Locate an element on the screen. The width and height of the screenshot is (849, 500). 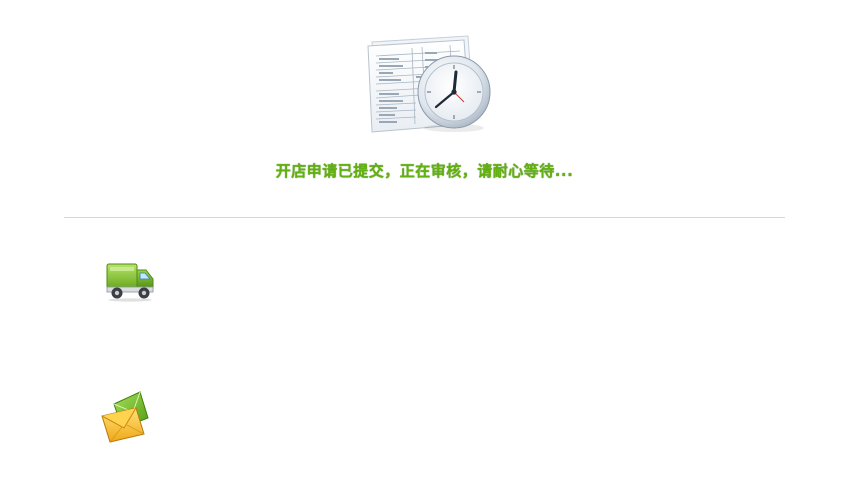
divider is located at coordinates (424, 217).